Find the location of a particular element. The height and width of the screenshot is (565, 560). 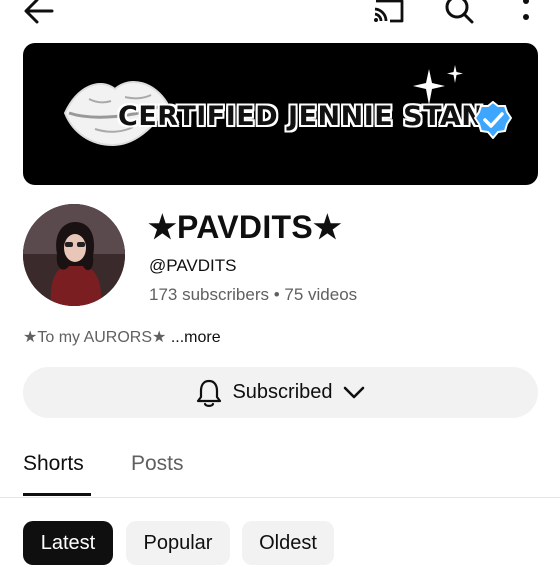

active-tab-indicator is located at coordinates (57, 494).